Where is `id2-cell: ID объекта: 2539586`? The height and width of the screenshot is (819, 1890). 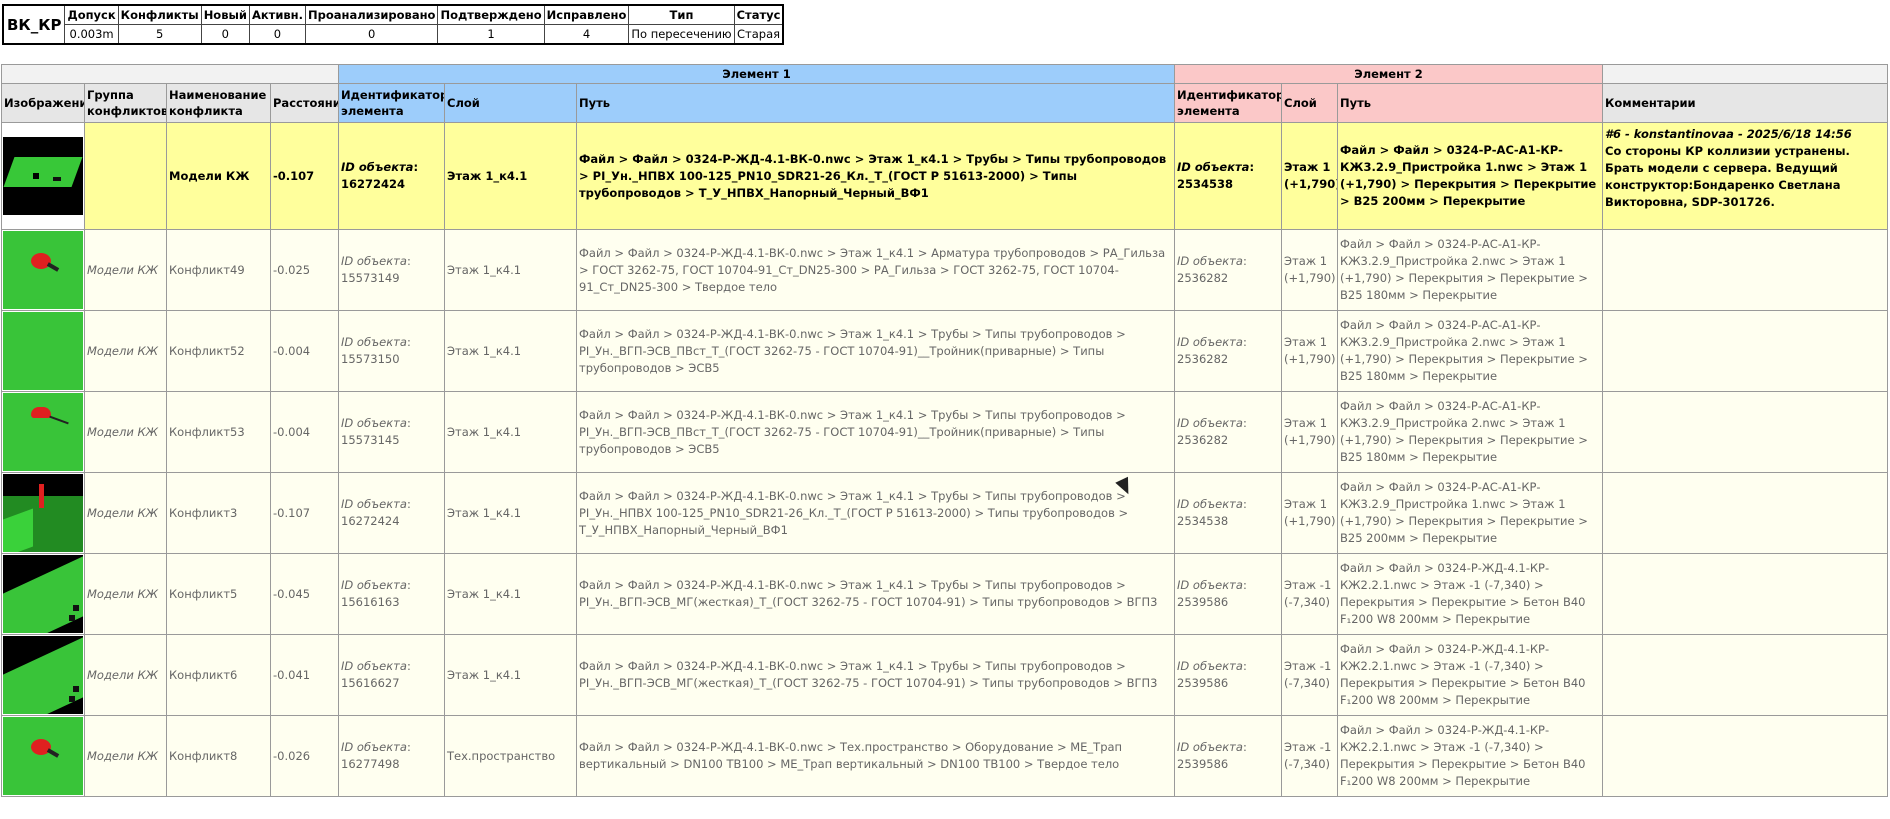 id2-cell: ID объекта: 2539586 is located at coordinates (1228, 756).